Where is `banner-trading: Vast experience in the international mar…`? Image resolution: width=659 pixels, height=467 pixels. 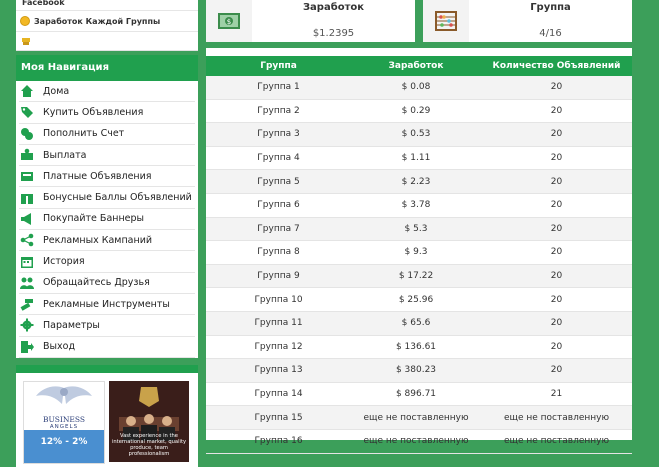 banner-trading: Vast experience in the international mar… is located at coordinates (149, 421).